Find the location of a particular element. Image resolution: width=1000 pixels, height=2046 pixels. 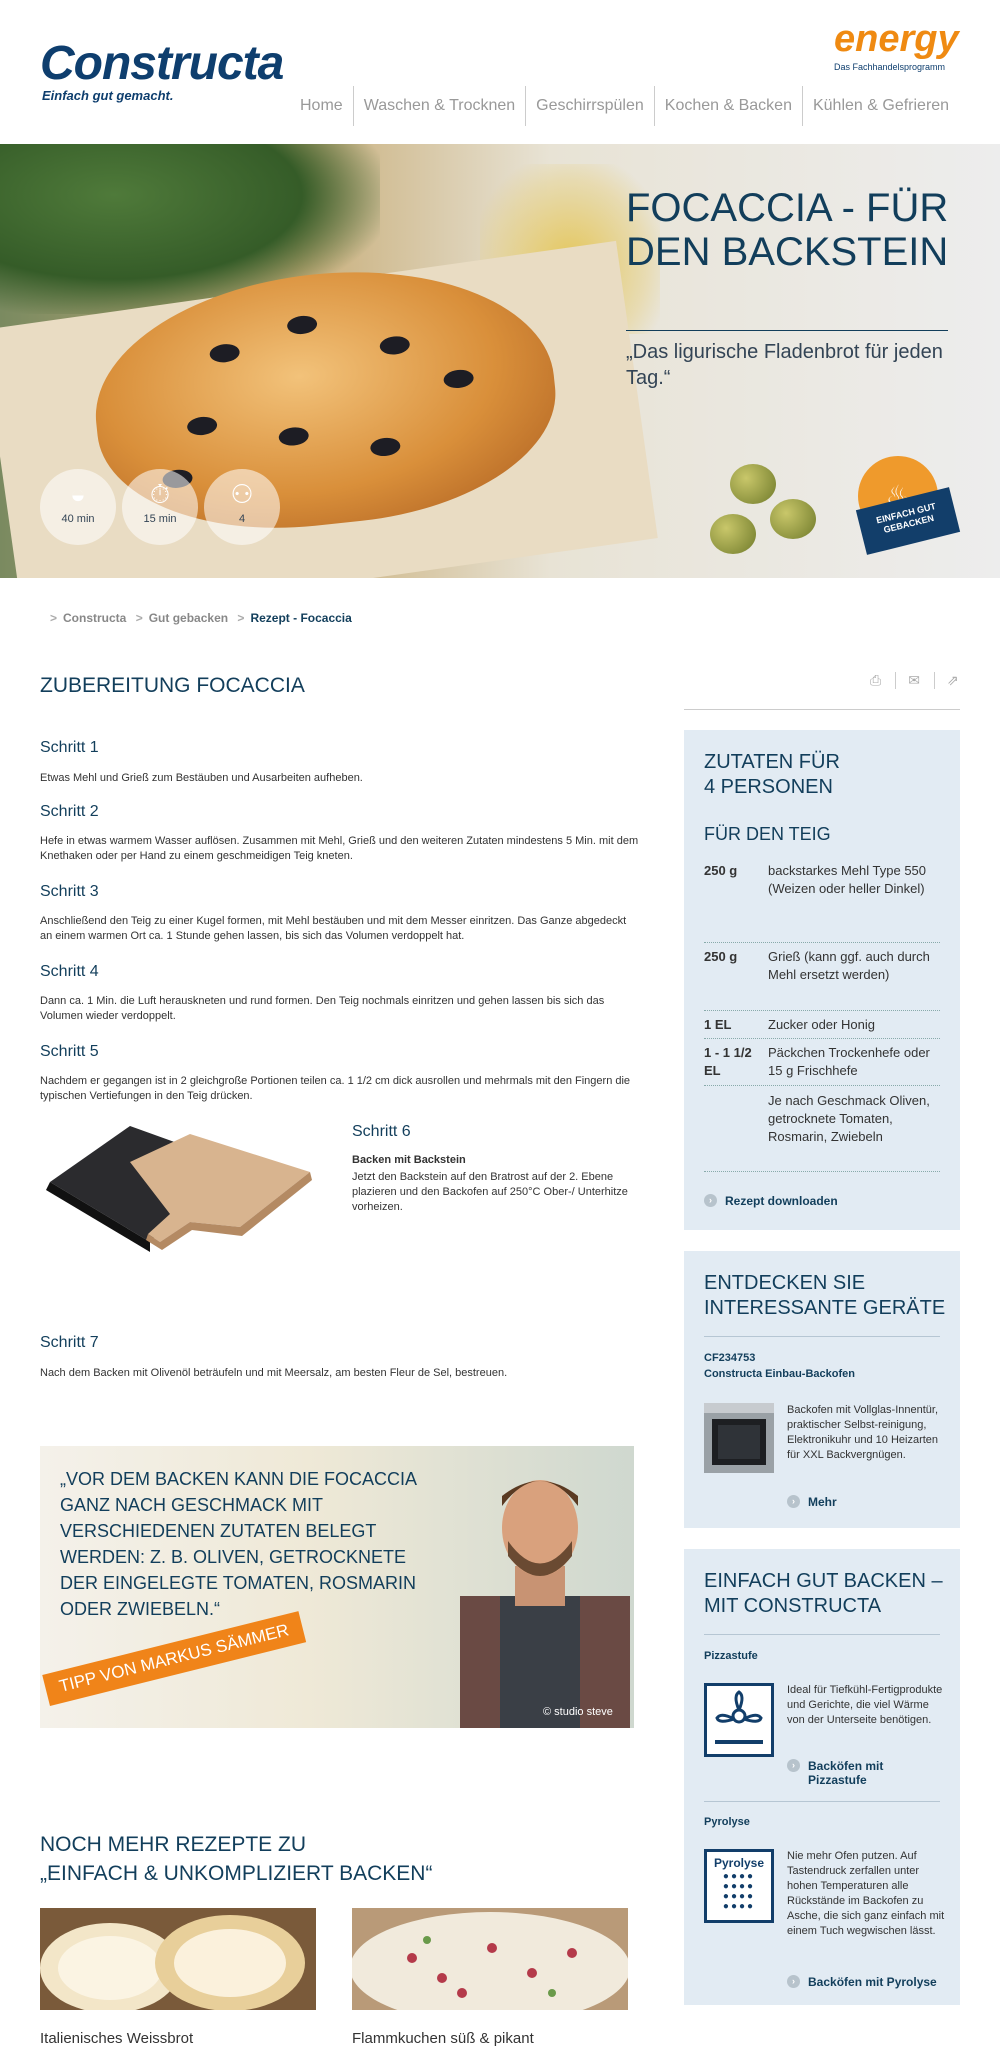

recipe-title-flammkuchen: Flammkuchen süß & pikant is located at coordinates (443, 2038).